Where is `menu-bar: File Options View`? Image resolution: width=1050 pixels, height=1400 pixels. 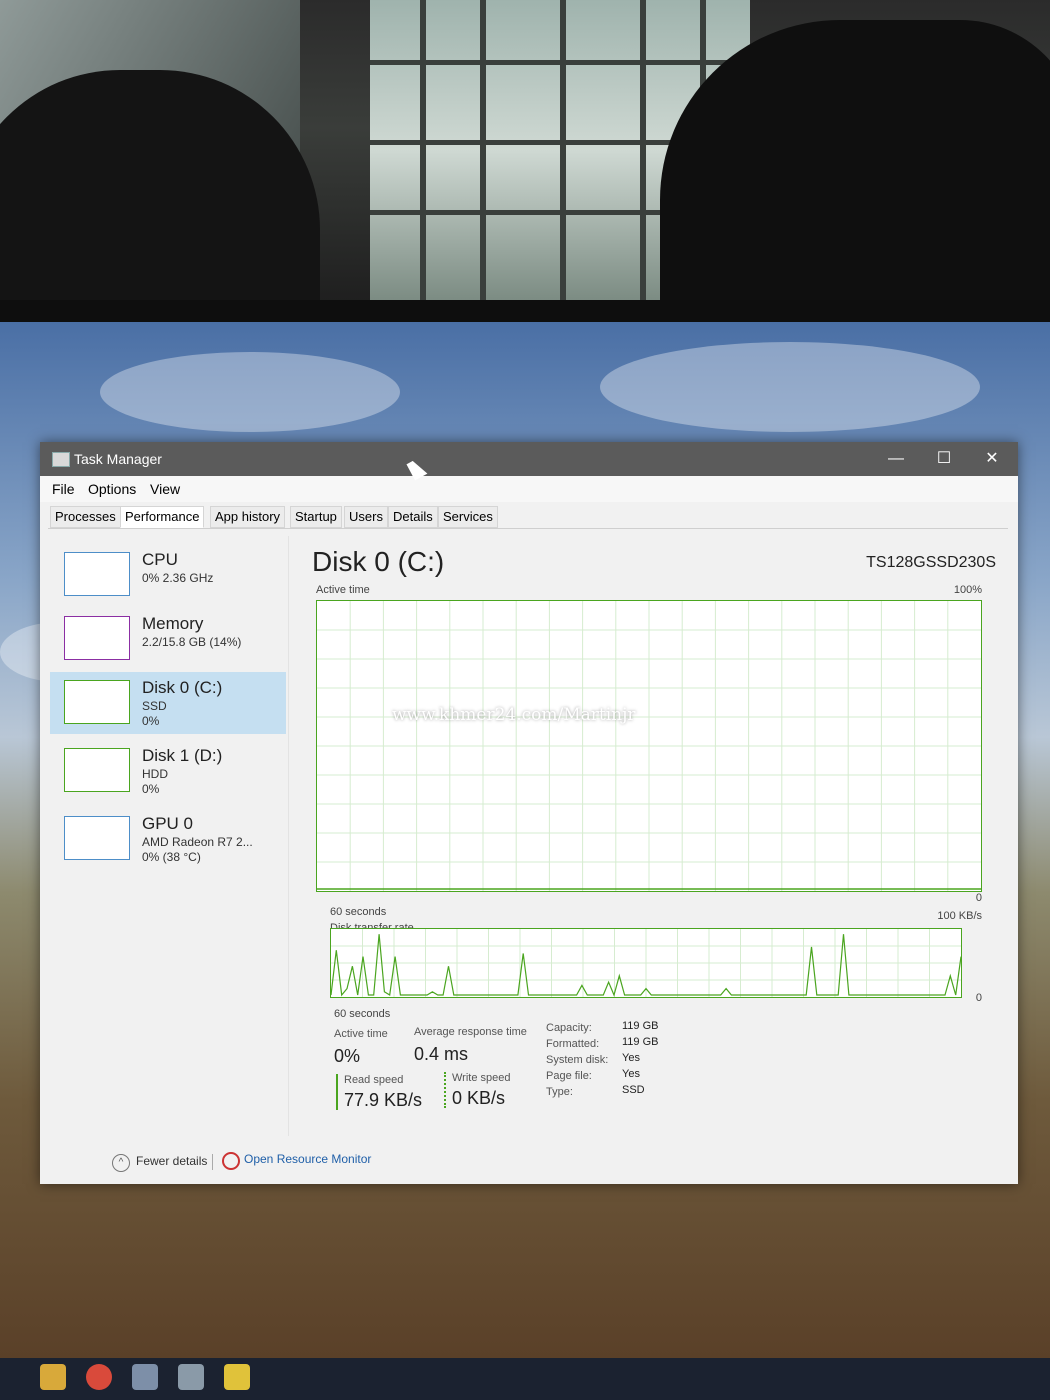
menu-bar: File Options View is located at coordinates (529, 489).